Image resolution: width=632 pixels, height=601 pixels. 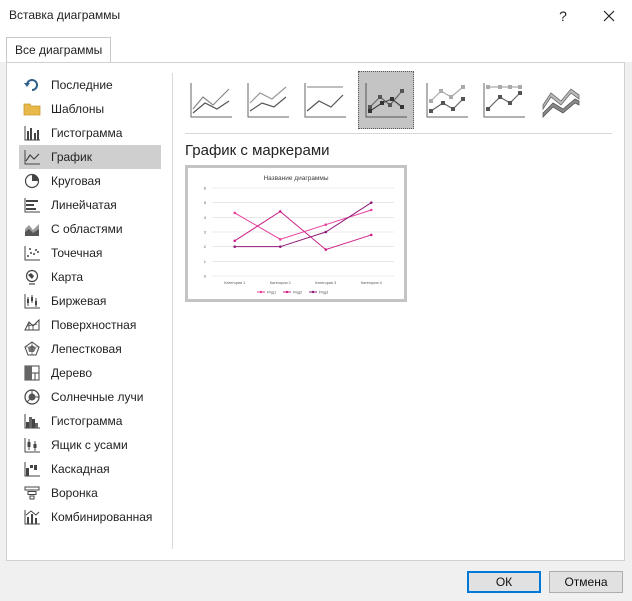 I want to click on dialog-footer: ОК Отмена, so click(x=316, y=581).